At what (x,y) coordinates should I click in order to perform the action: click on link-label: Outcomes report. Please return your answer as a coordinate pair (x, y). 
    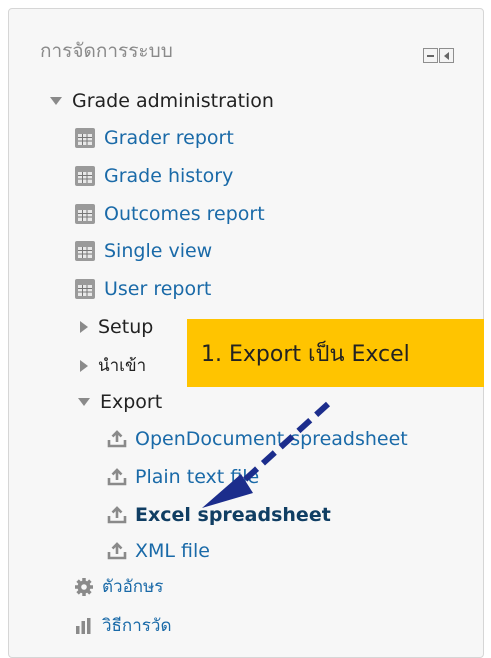
    Looking at the image, I should click on (184, 214).